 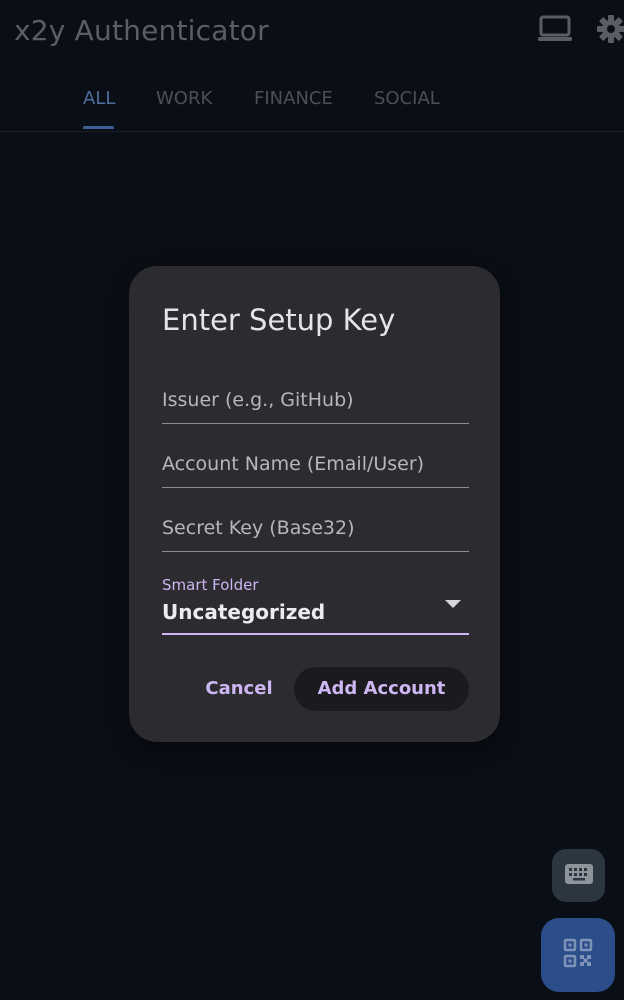 I want to click on smart-folder-select: Smart Folder Uncategorized, so click(x=315, y=604).